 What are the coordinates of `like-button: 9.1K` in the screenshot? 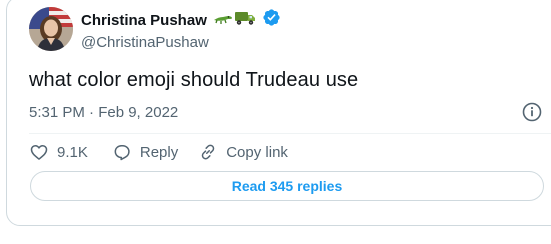 It's located at (58, 152).